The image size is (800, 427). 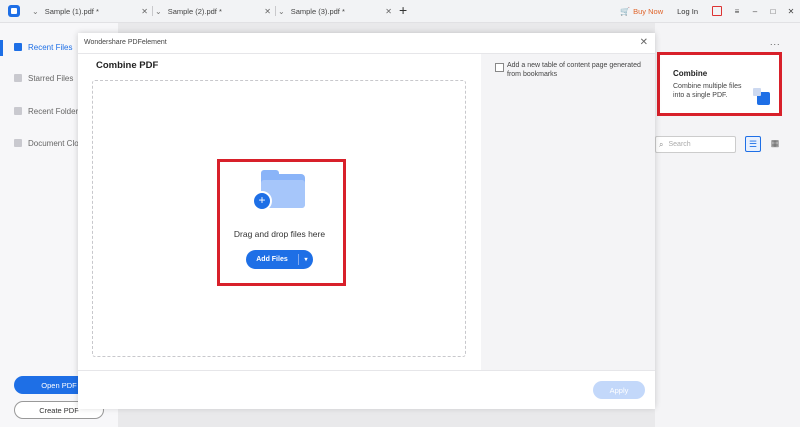 I want to click on dialog-window-title: Wondershare PDFelement, so click(x=125, y=42).